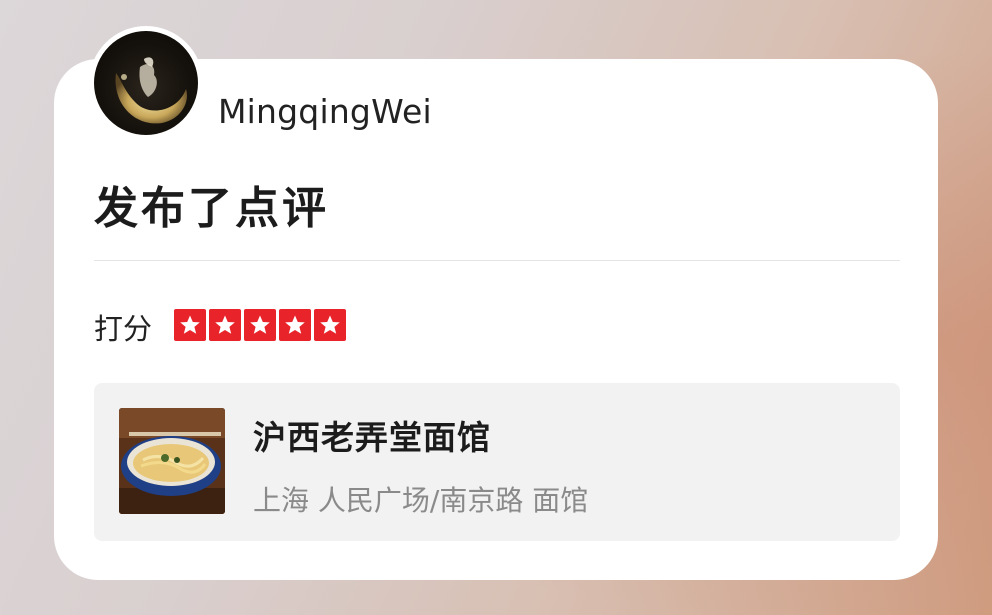  What do you see at coordinates (172, 461) in the screenshot?
I see `noodle-bowl-photo-icon` at bounding box center [172, 461].